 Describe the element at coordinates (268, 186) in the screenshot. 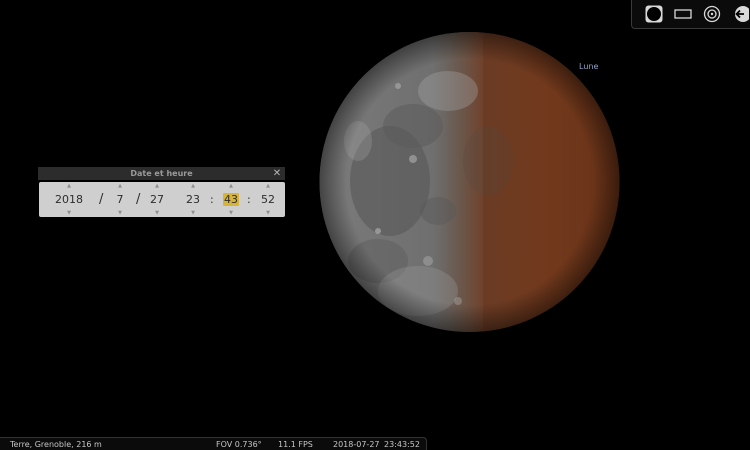

I see `second-increment-icon: ▲` at that location.